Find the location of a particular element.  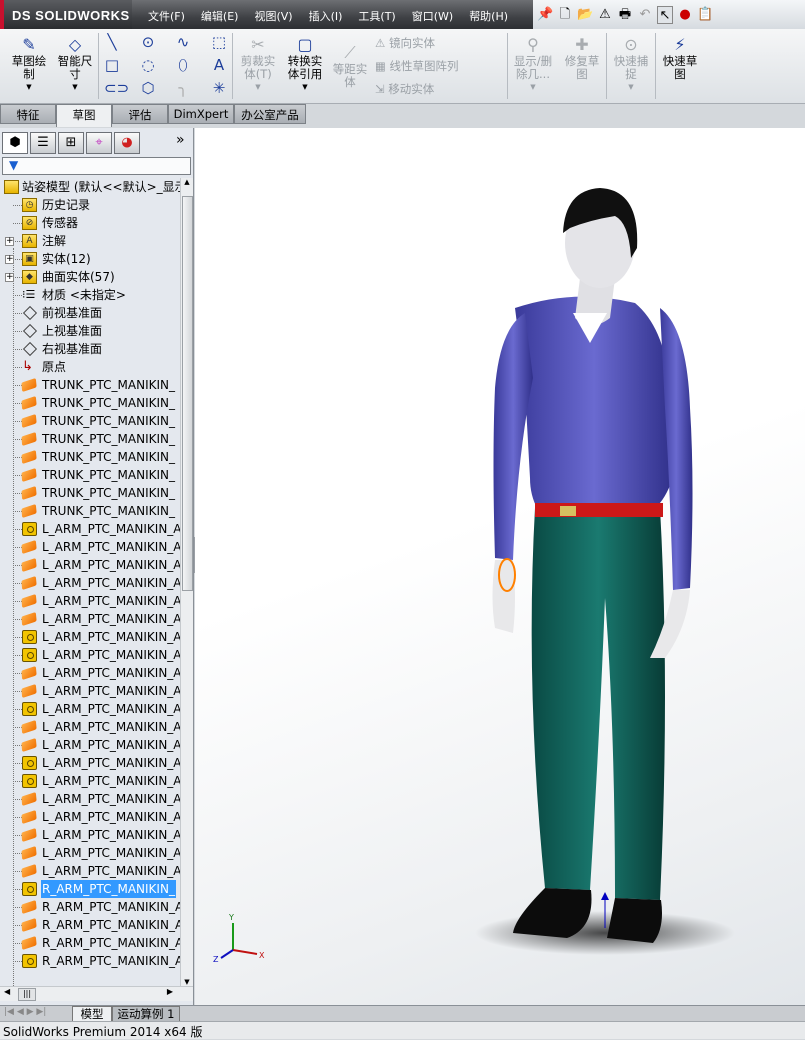

tree-filter-input: ▼ is located at coordinates (96, 166).